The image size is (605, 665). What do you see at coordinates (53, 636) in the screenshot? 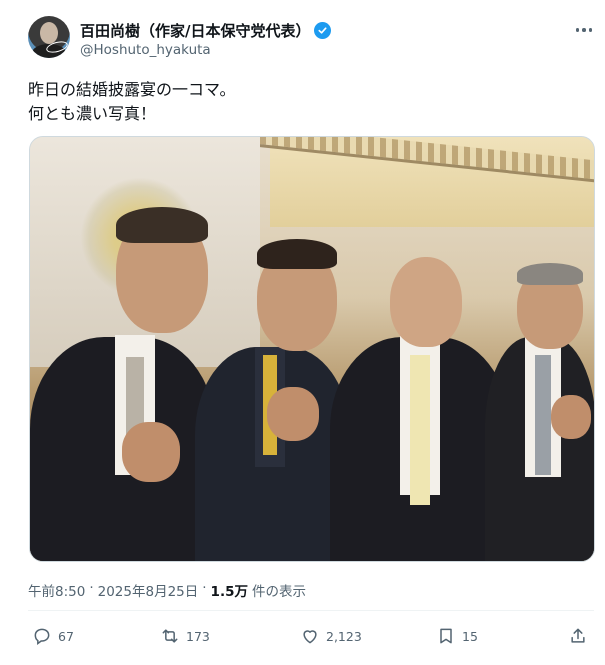
I see `reply-button: 67` at bounding box center [53, 636].